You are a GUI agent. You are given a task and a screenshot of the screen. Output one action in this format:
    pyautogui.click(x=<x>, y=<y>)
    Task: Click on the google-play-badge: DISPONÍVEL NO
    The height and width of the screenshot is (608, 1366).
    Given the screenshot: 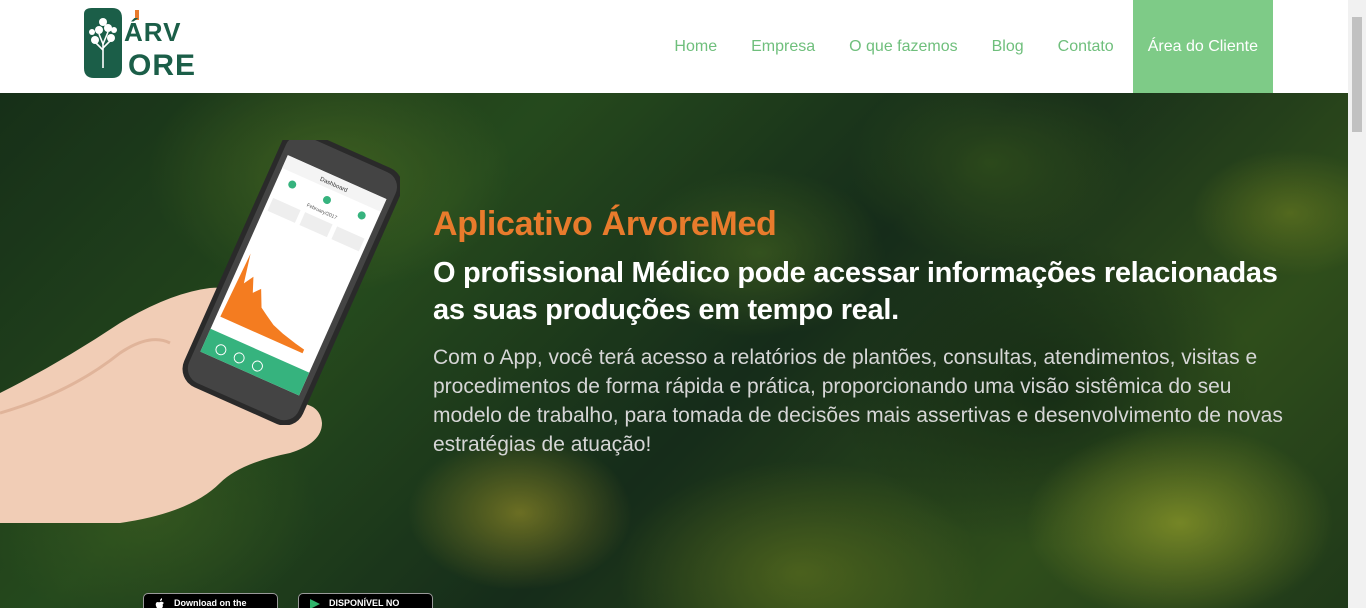 What is the action you would take?
    pyautogui.click(x=365, y=600)
    